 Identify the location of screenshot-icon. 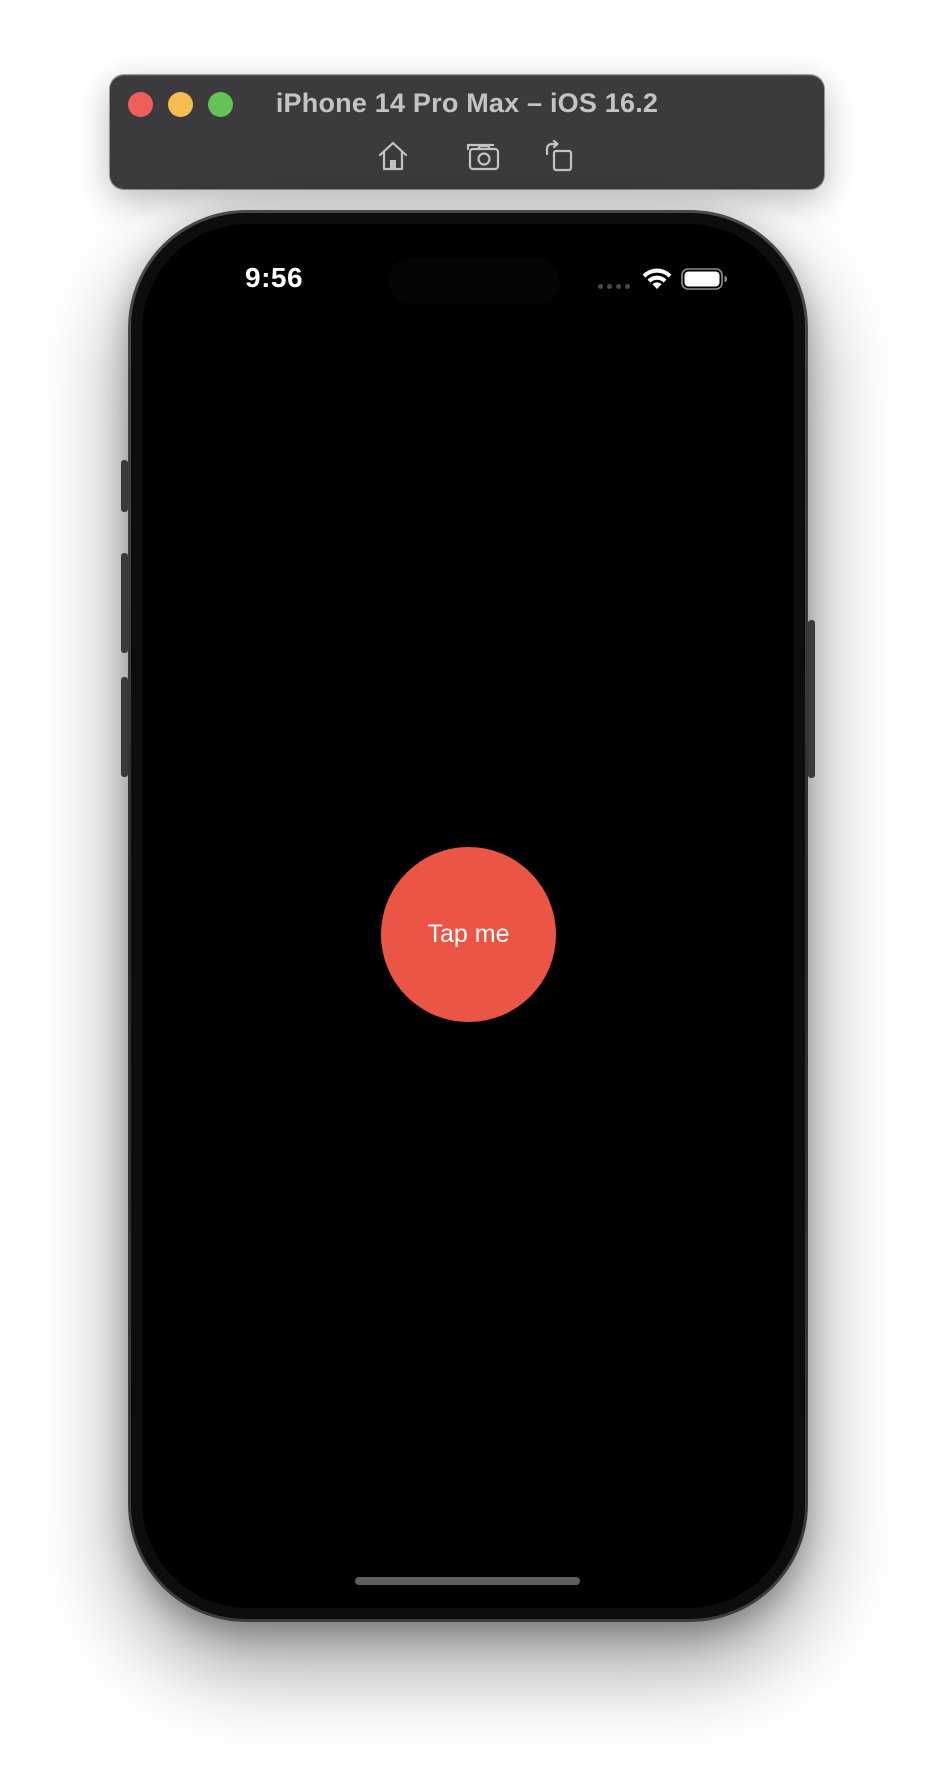
(483, 157).